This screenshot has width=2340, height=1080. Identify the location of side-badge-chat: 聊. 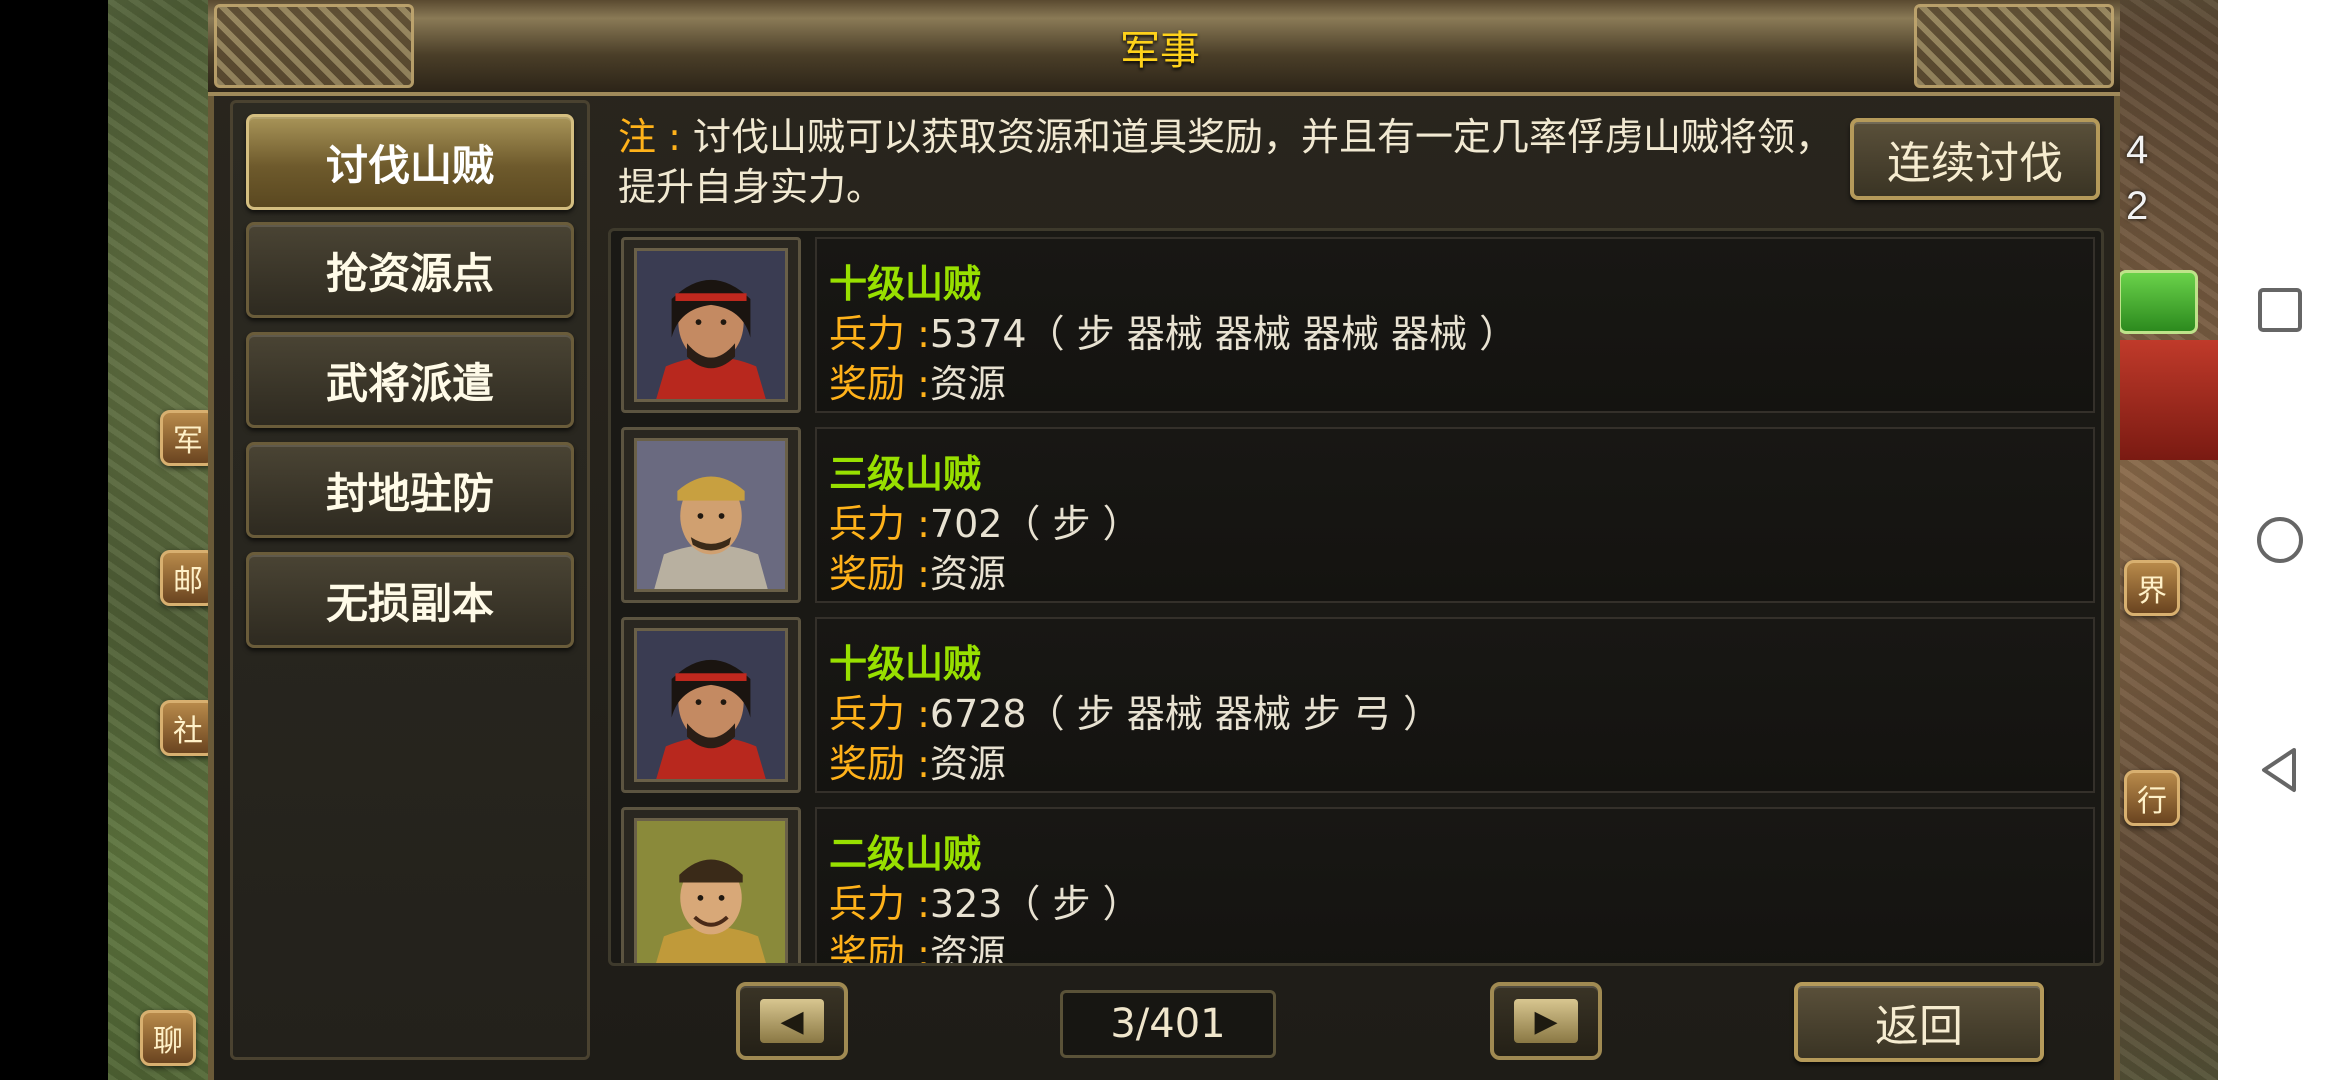
(168, 1038).